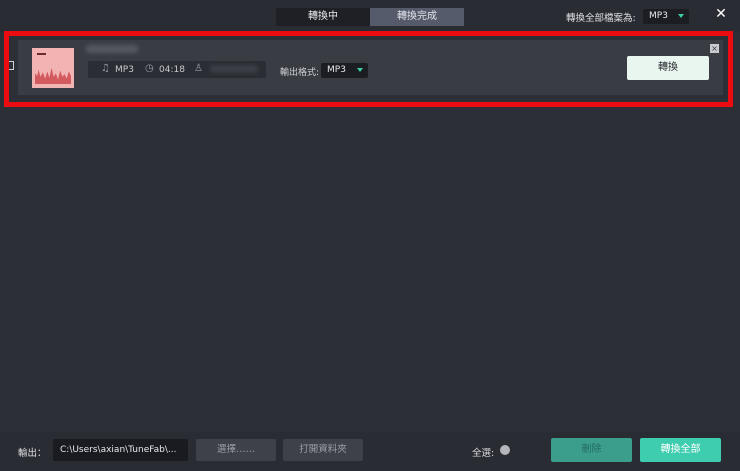 The image size is (740, 471). What do you see at coordinates (323, 17) in the screenshot?
I see `tab-converting: 轉換中` at bounding box center [323, 17].